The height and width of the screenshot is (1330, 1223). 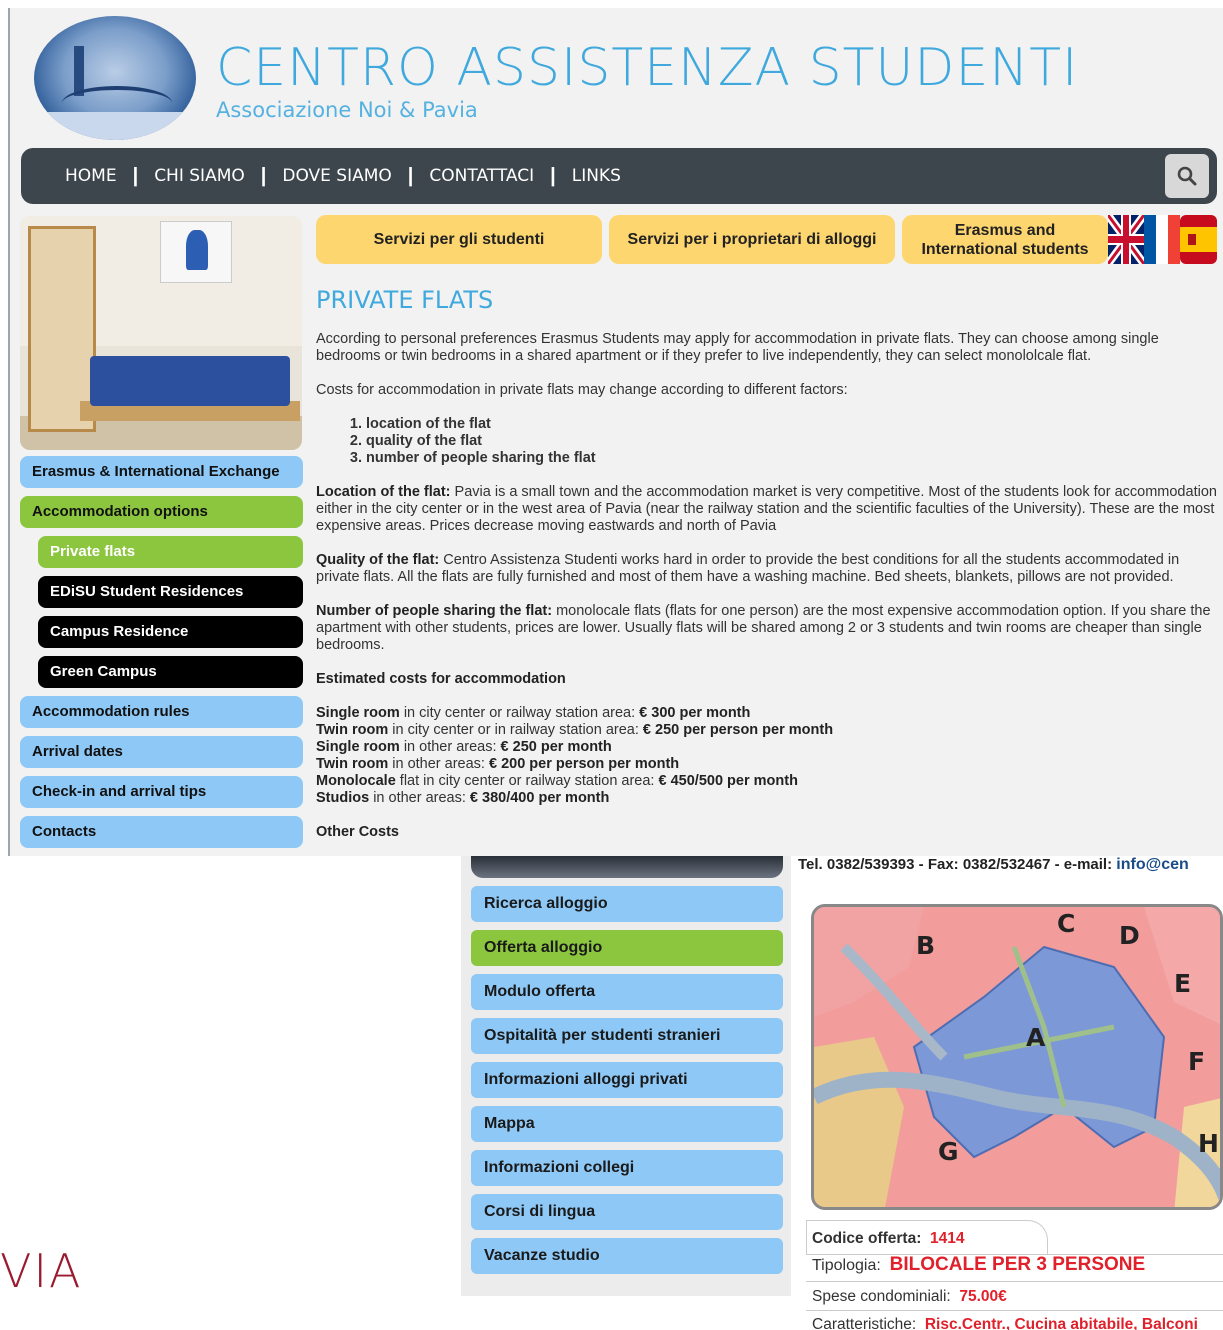 What do you see at coordinates (481, 176) in the screenshot?
I see `nav-contattaci: CONTATTACI` at bounding box center [481, 176].